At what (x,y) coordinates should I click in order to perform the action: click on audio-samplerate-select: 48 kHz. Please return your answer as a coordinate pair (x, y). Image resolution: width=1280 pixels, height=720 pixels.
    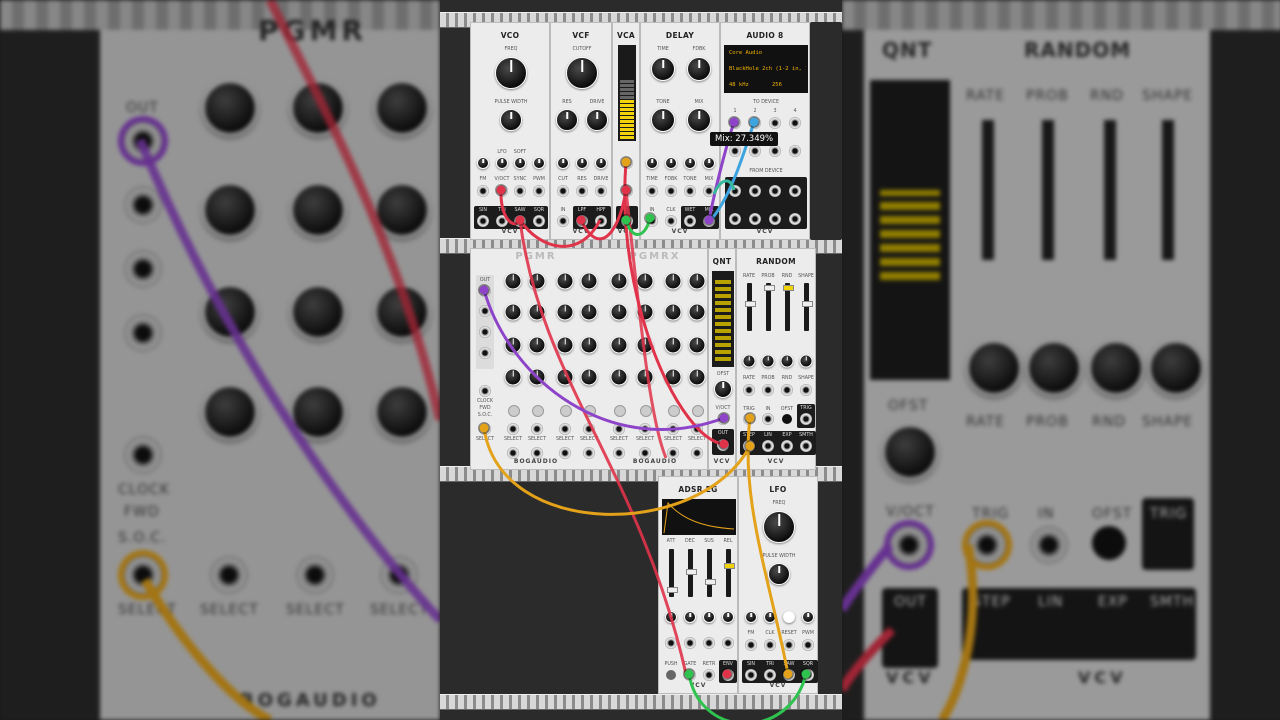
    Looking at the image, I should click on (744, 85).